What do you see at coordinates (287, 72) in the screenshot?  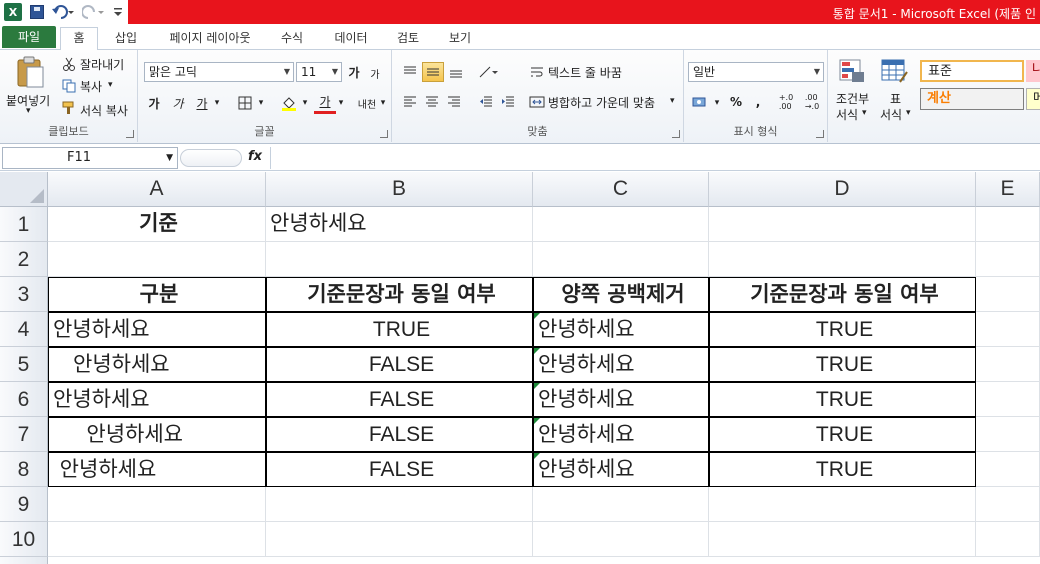 I see `font-name-dropdown-icon: ▼` at bounding box center [287, 72].